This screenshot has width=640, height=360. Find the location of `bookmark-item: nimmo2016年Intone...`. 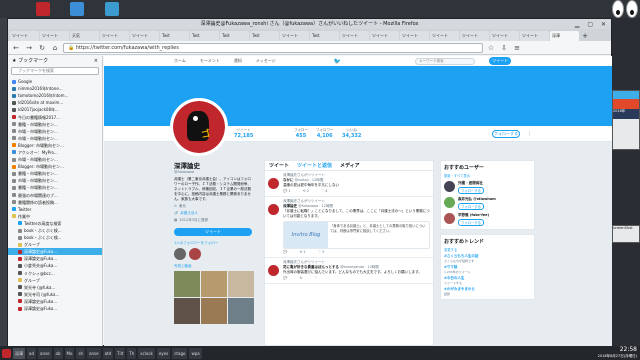

bookmark-item: nimmo2016年Intone... is located at coordinates (55, 88).